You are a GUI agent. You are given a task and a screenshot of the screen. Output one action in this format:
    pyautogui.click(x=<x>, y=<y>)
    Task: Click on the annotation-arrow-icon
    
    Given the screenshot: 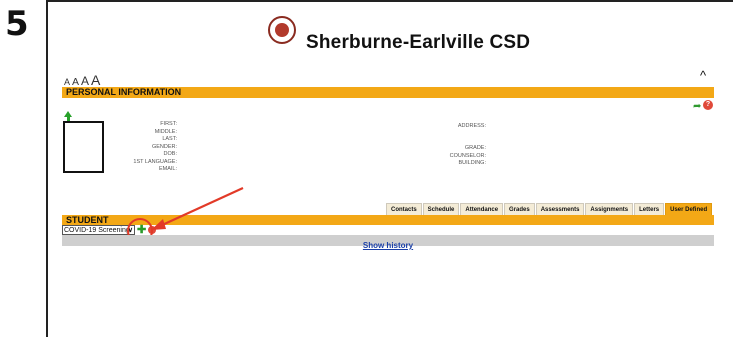 What is the action you would take?
    pyautogui.click(x=197, y=208)
    